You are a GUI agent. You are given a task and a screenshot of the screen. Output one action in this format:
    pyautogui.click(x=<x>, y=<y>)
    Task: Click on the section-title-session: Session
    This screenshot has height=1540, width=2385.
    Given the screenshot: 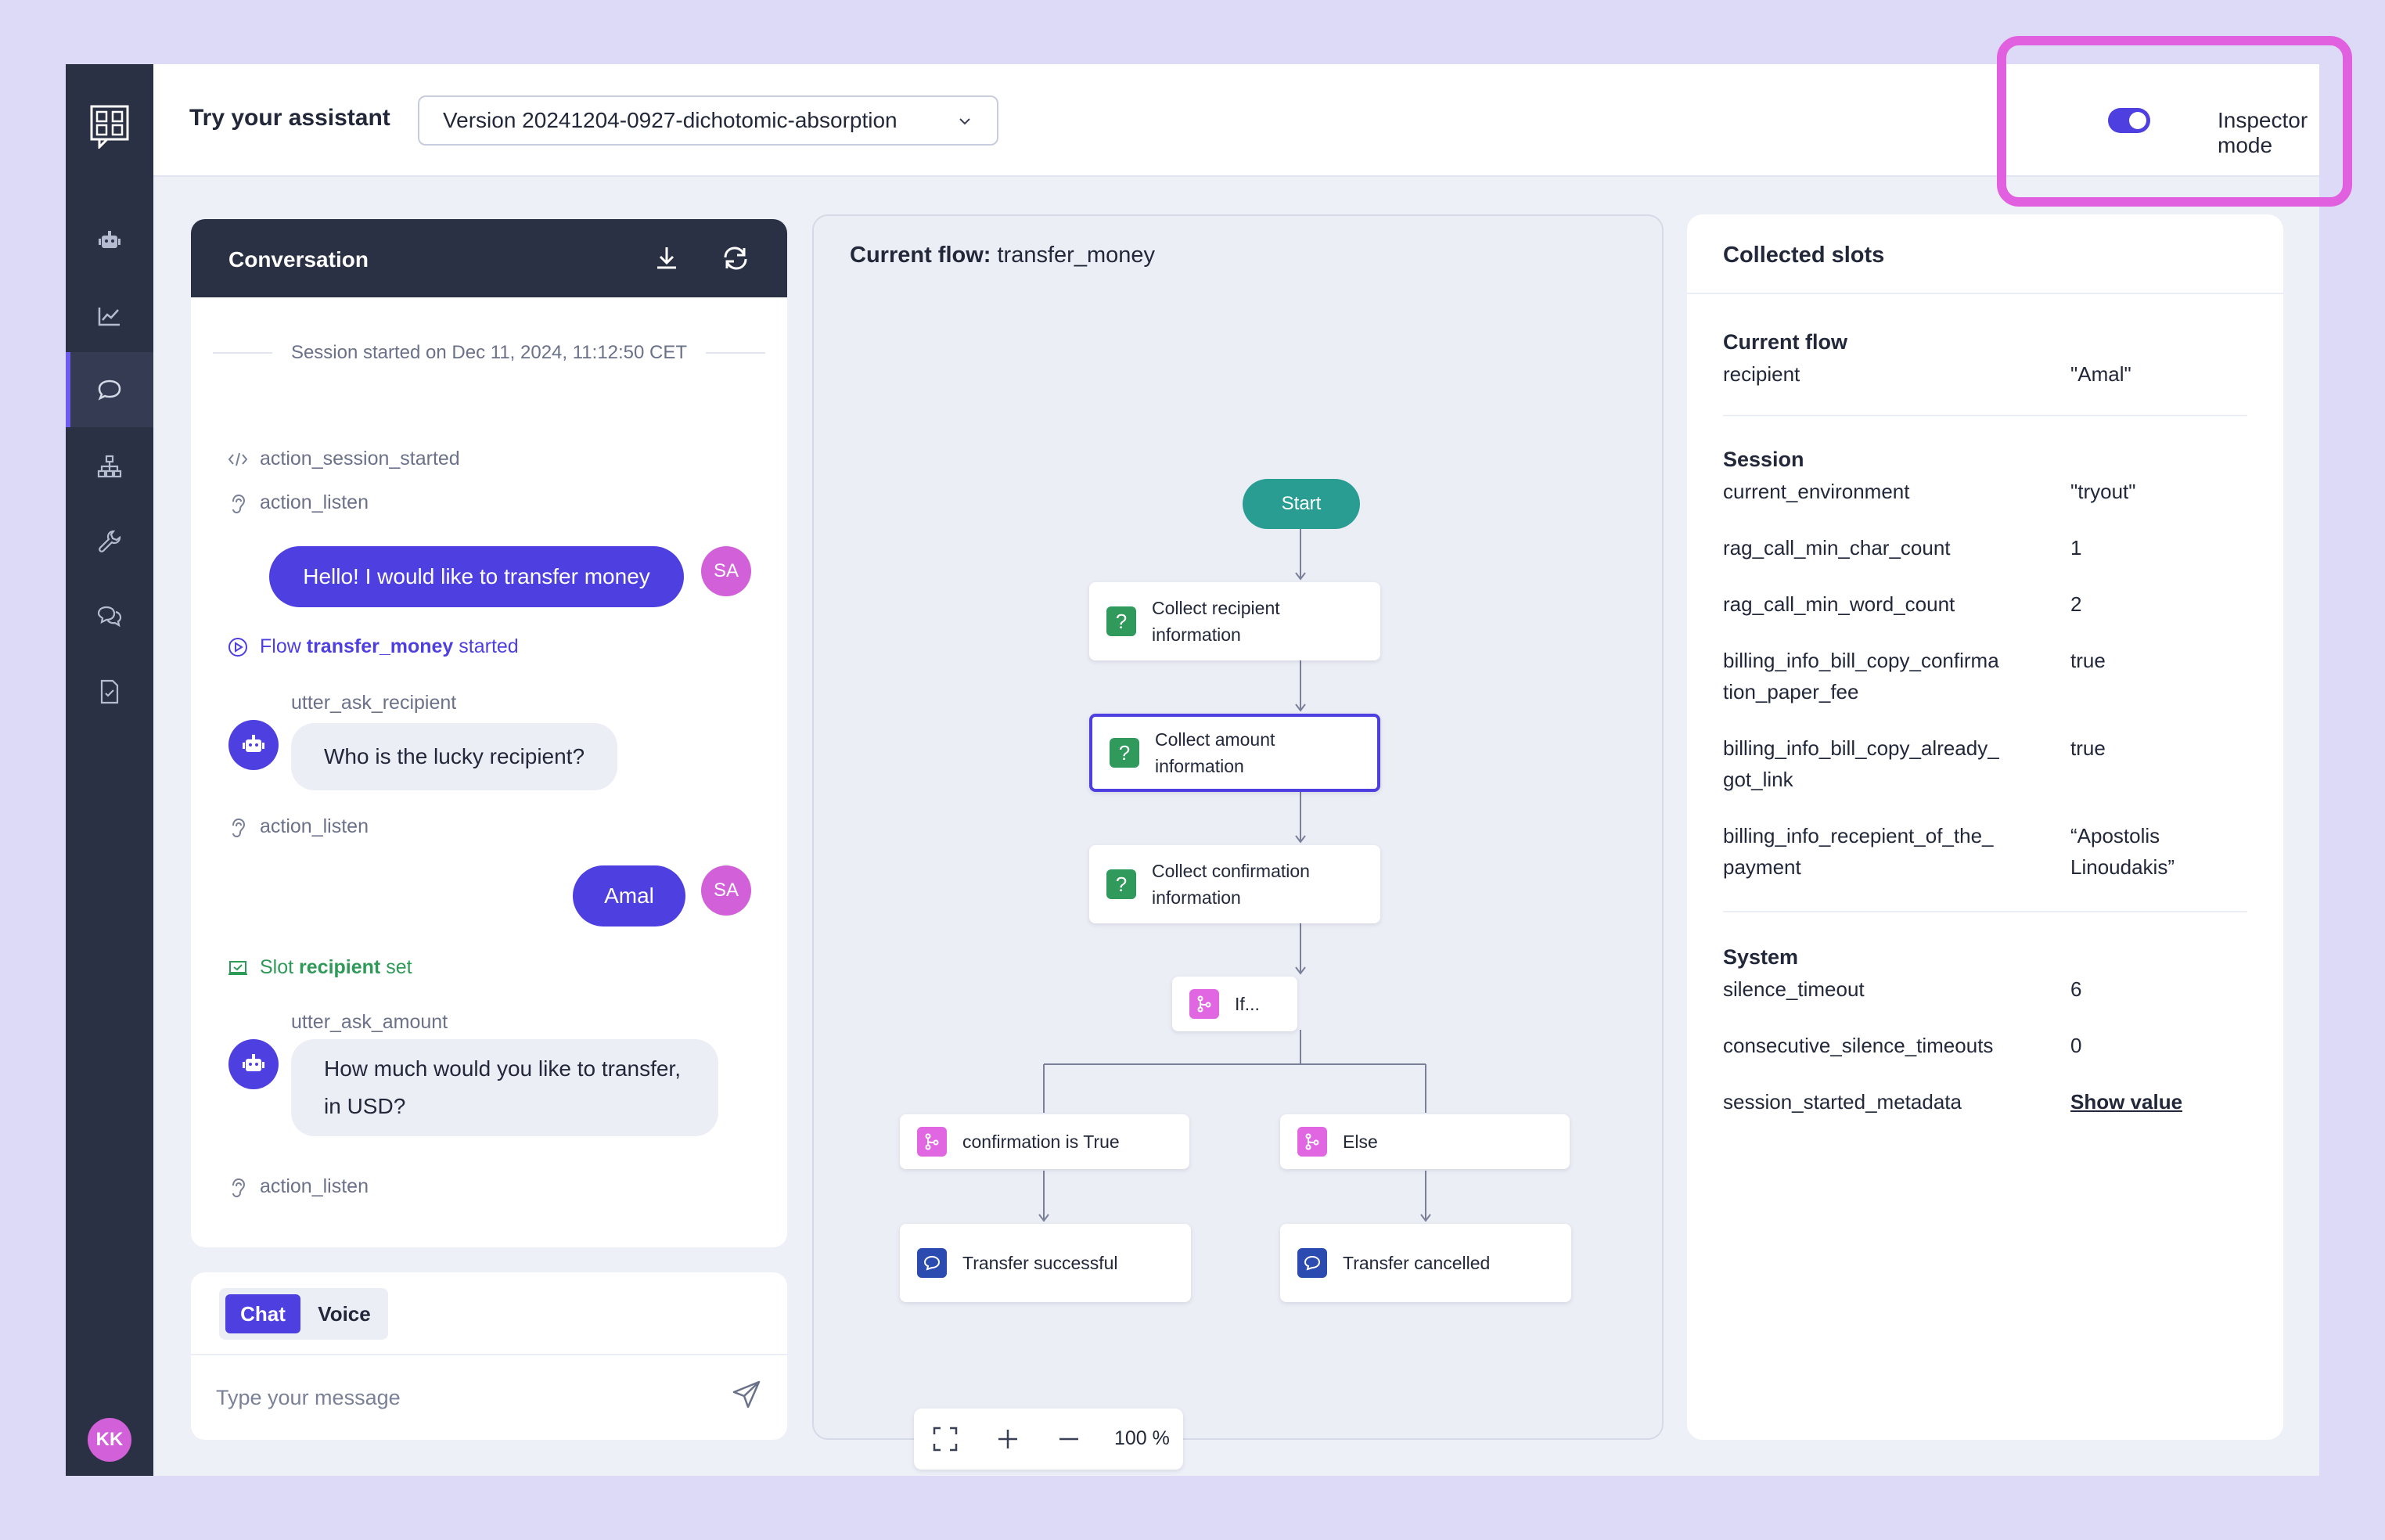 What is the action you would take?
    pyautogui.click(x=1763, y=459)
    